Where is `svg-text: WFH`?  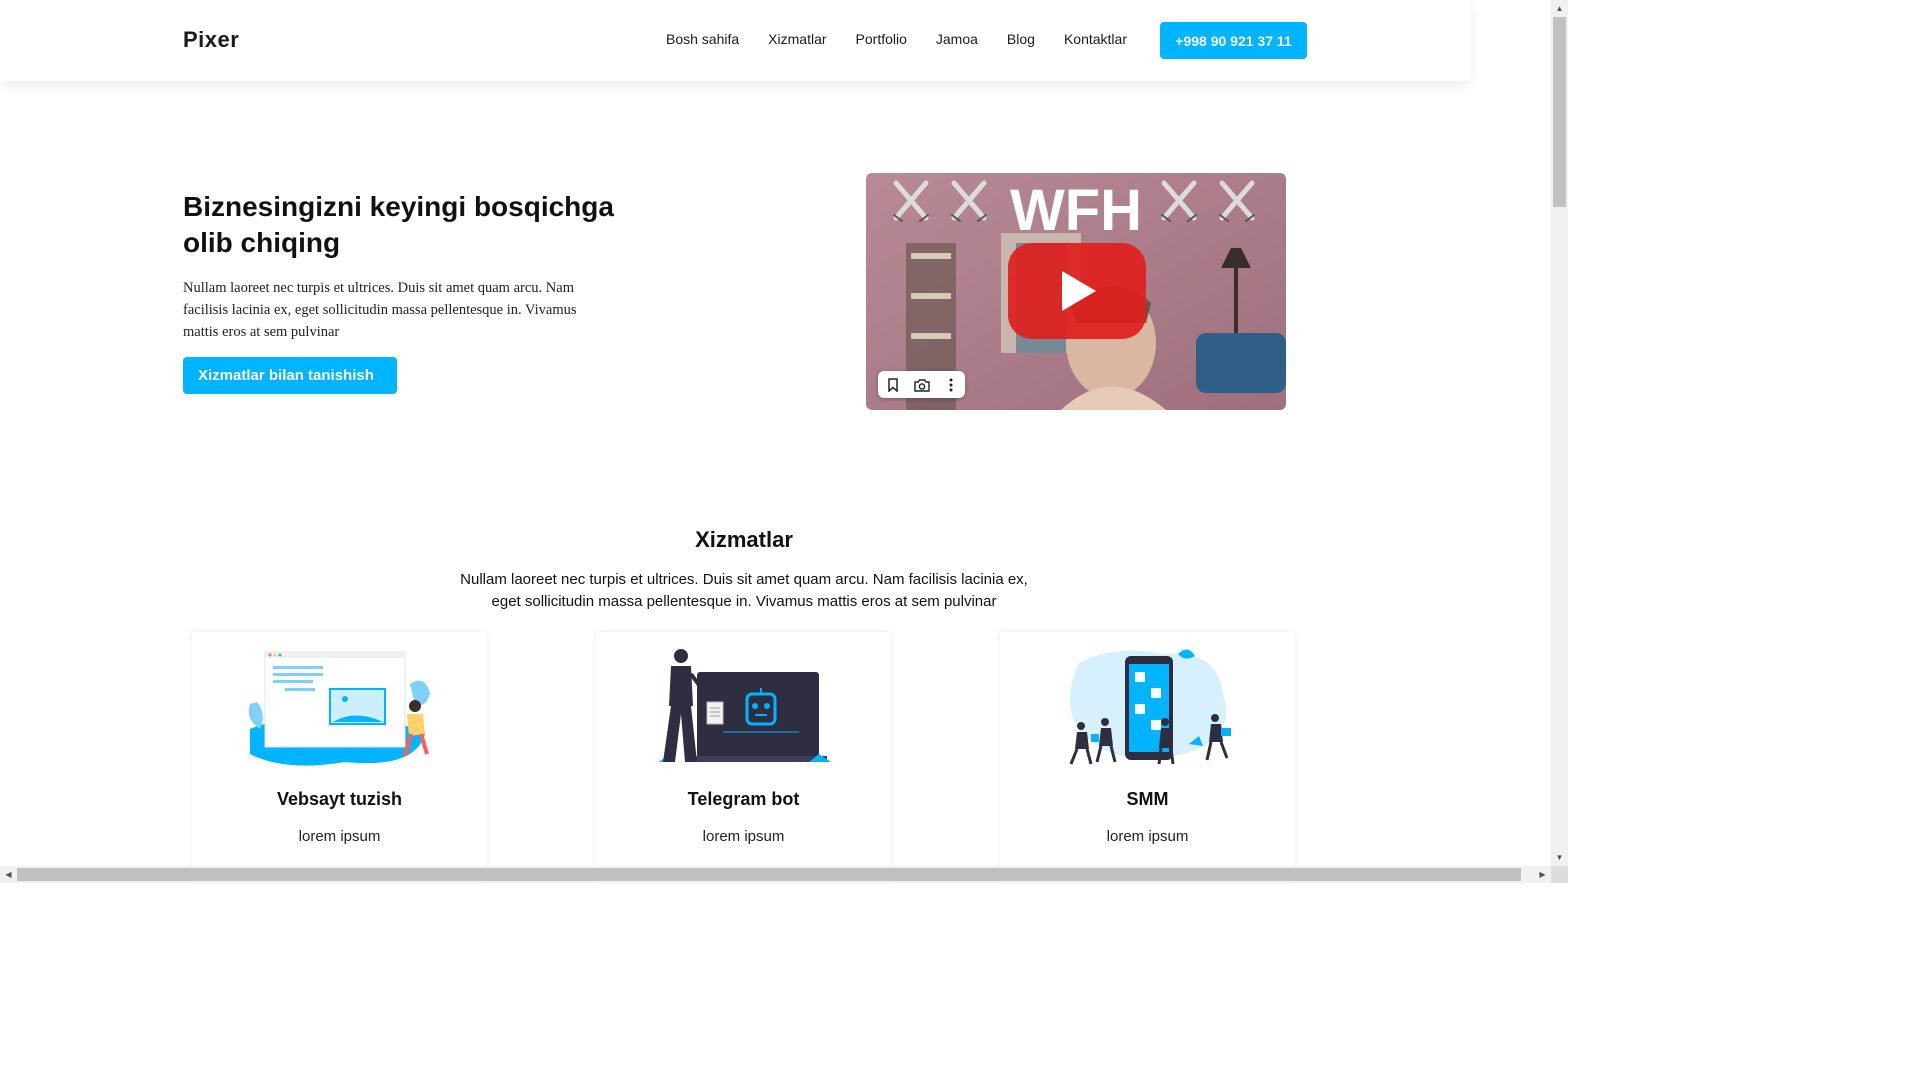 svg-text: WFH is located at coordinates (1076, 210).